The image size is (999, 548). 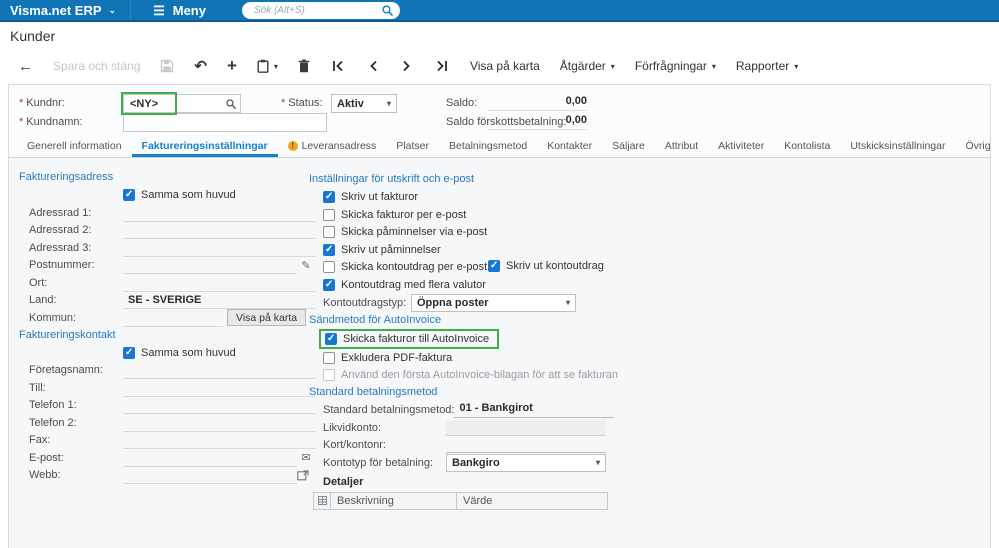 I want to click on telefon2-input, so click(x=219, y=424).